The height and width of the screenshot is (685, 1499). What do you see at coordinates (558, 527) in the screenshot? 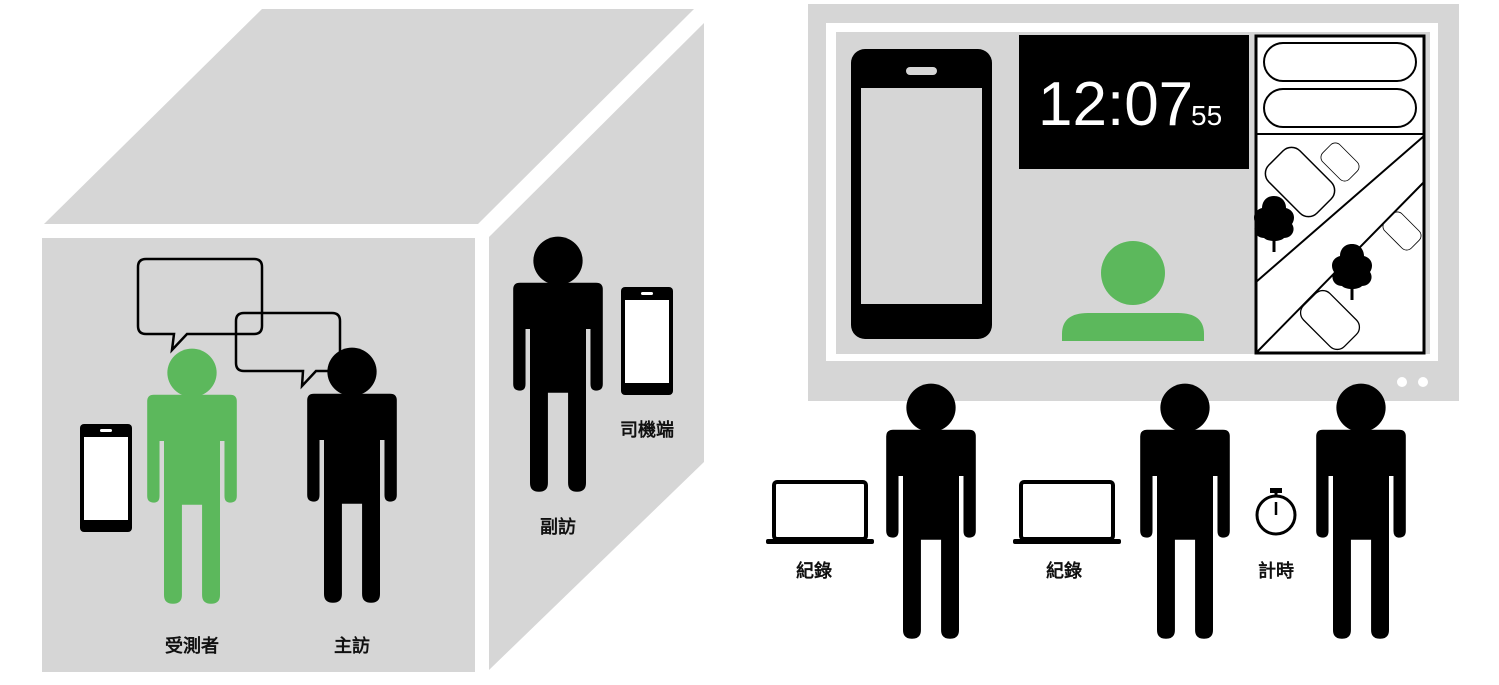
I see `assistant-interviewer-label: 副訪` at bounding box center [558, 527].